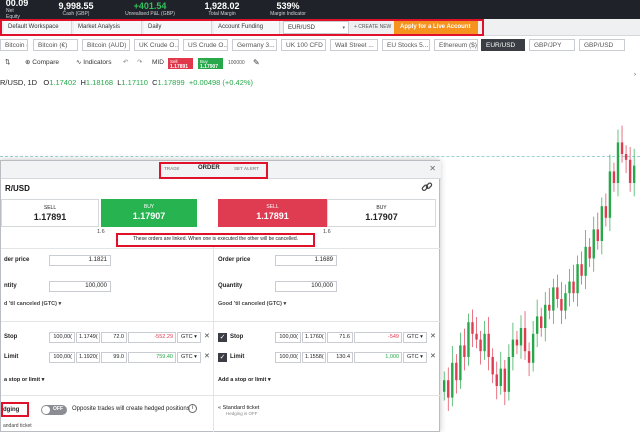  Describe the element at coordinates (50, 213) in the screenshot. I see `left-sell-button: SELL 1.17891` at that location.